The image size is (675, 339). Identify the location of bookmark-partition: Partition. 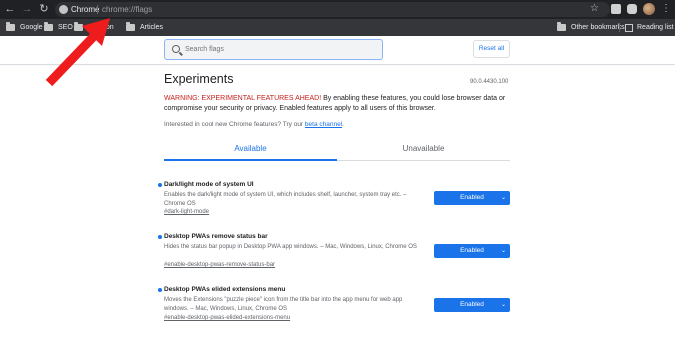
(94, 27).